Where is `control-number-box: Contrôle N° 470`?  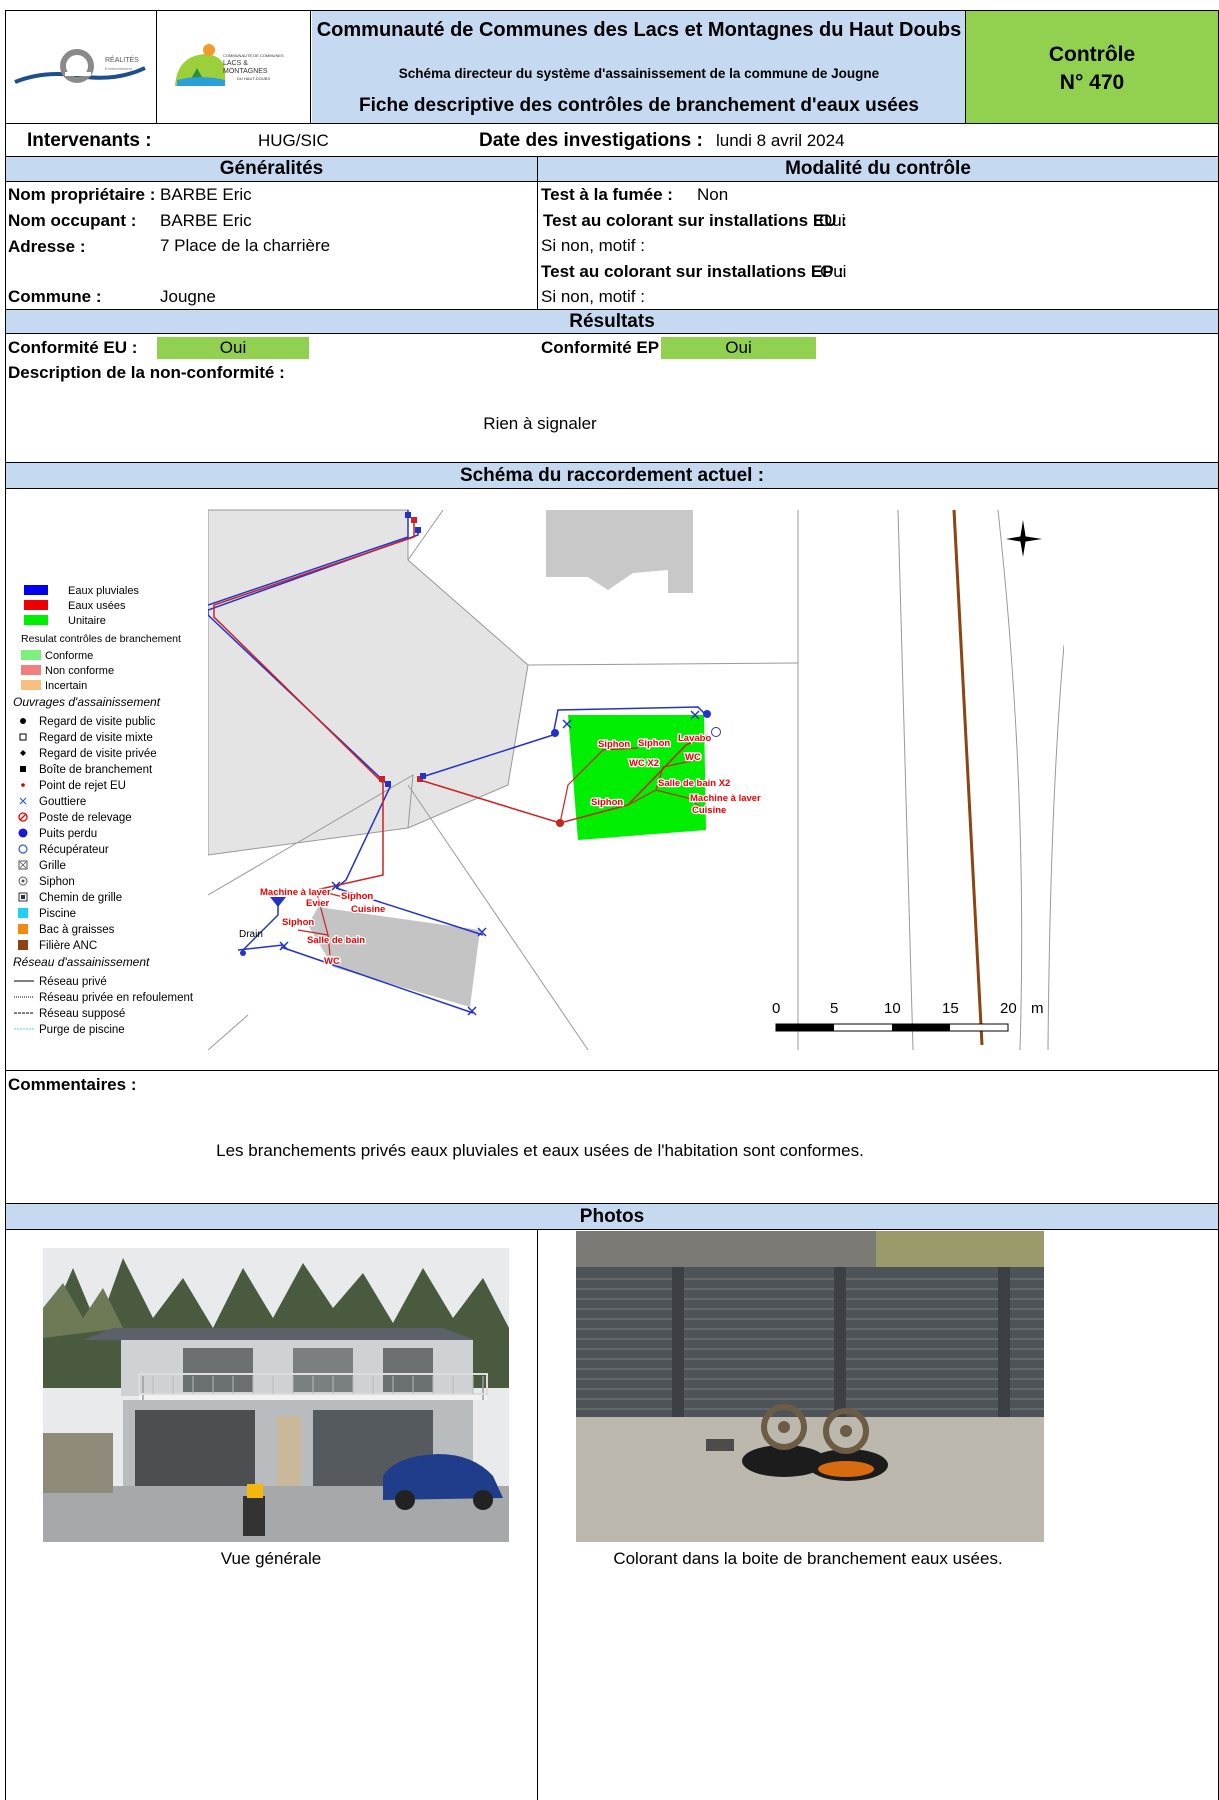
control-number-box: Contrôle N° 470 is located at coordinates (1092, 67).